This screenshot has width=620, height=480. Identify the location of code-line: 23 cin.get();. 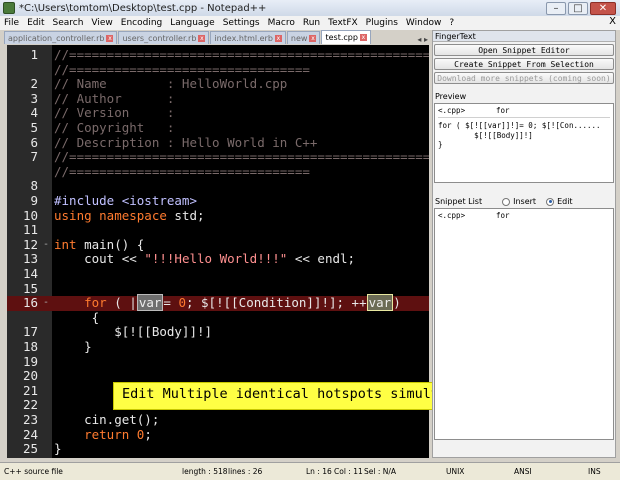
(218, 420).